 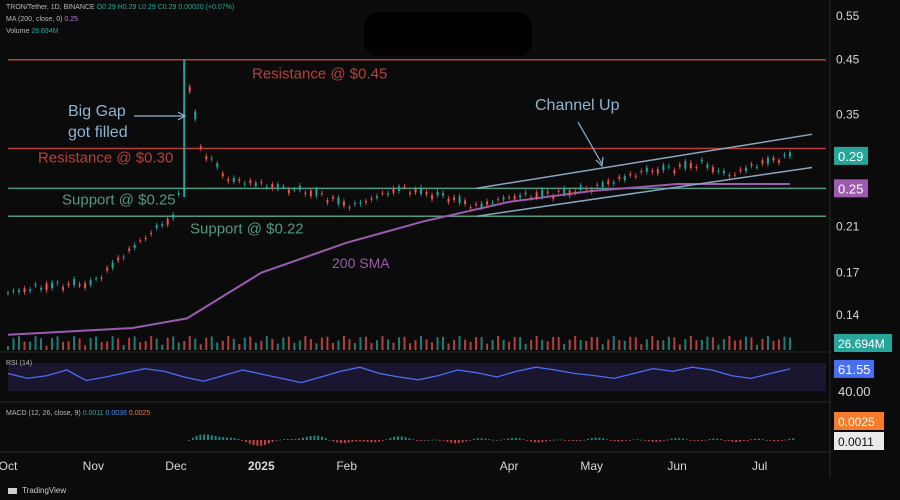 What do you see at coordinates (19, 363) in the screenshot?
I see `rsi-legend-label: RSI (14)` at bounding box center [19, 363].